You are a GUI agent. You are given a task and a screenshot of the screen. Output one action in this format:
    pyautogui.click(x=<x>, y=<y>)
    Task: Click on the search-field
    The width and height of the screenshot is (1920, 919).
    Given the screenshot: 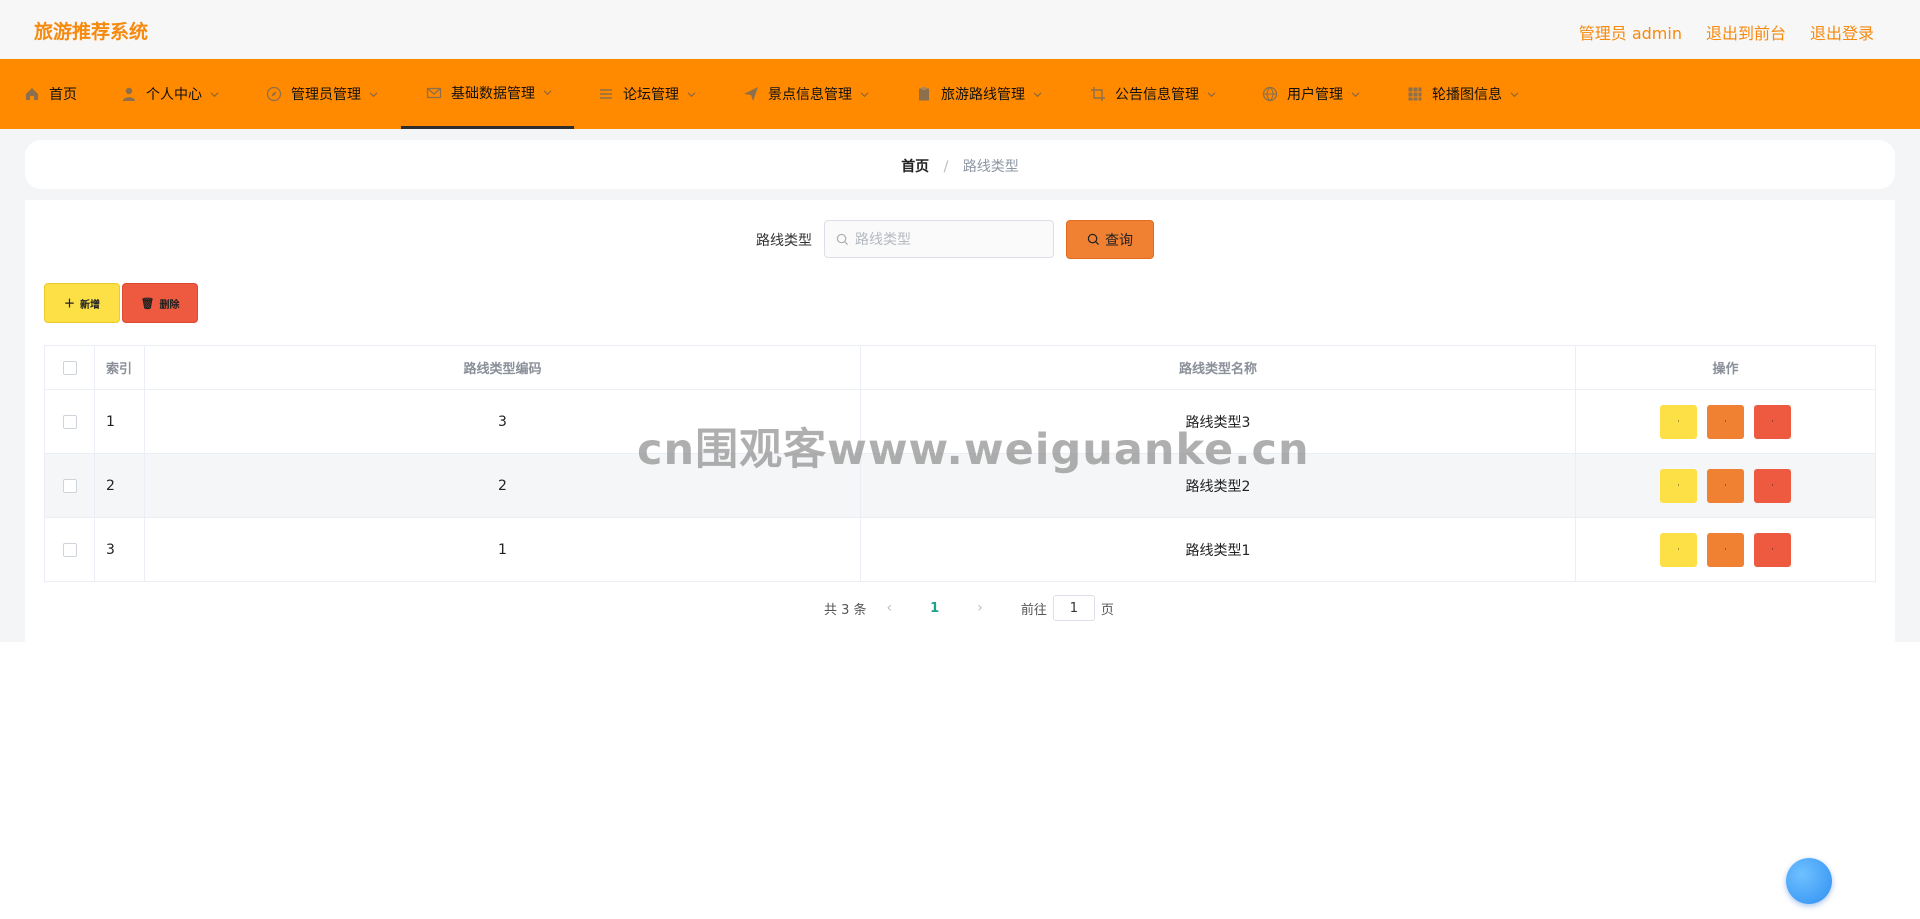 What is the action you would take?
    pyautogui.click(x=939, y=239)
    